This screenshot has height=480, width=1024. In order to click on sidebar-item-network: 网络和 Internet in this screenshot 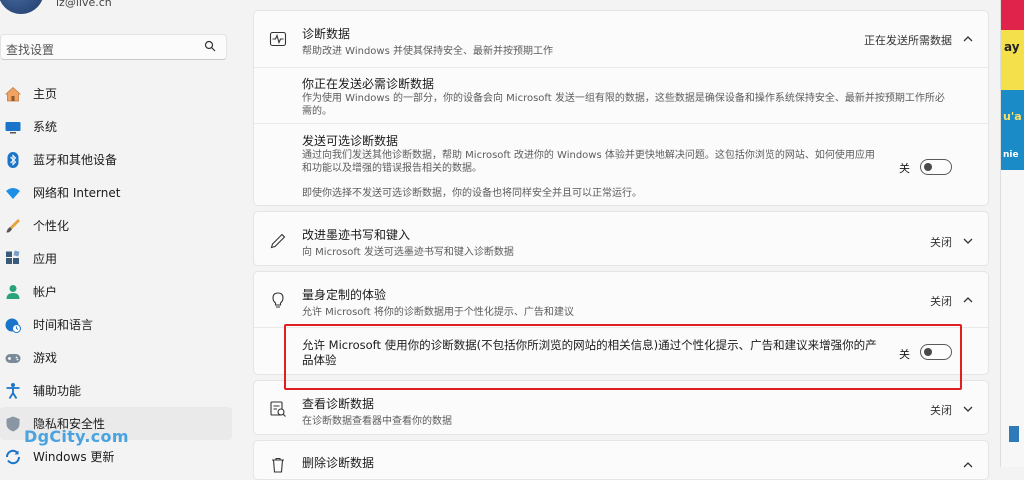, I will do `click(116, 192)`.